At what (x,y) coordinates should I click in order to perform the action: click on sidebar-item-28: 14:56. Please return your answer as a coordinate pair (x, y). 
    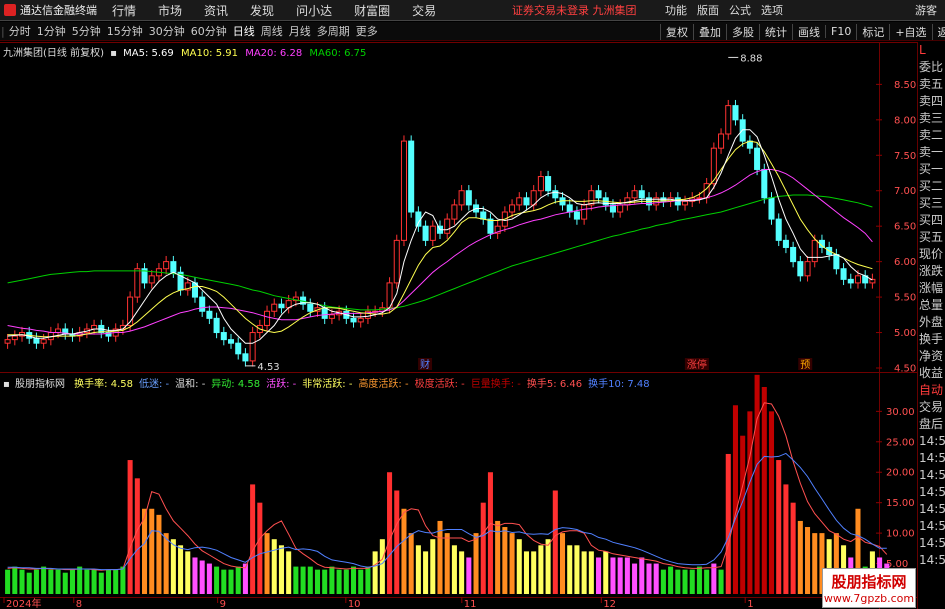
    Looking at the image, I should click on (931, 526).